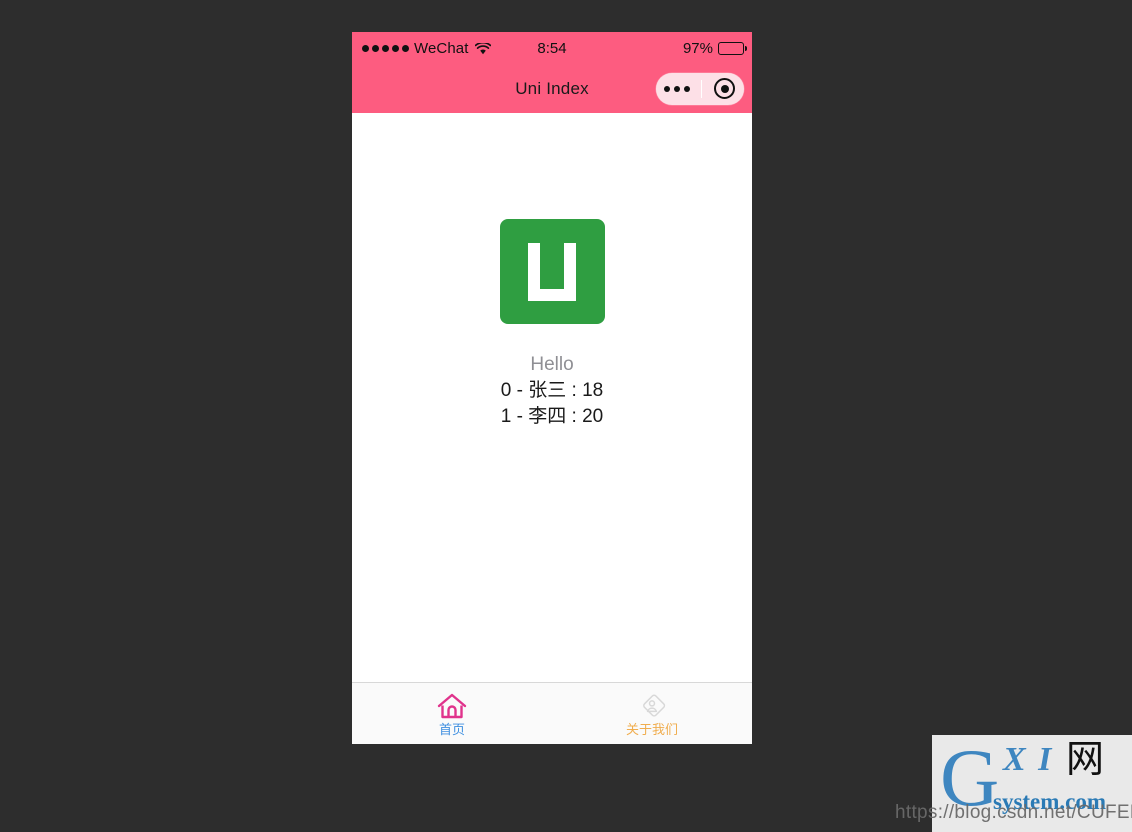 The width and height of the screenshot is (1132, 832). Describe the element at coordinates (385, 48) in the screenshot. I see `signal-strength-icon` at that location.